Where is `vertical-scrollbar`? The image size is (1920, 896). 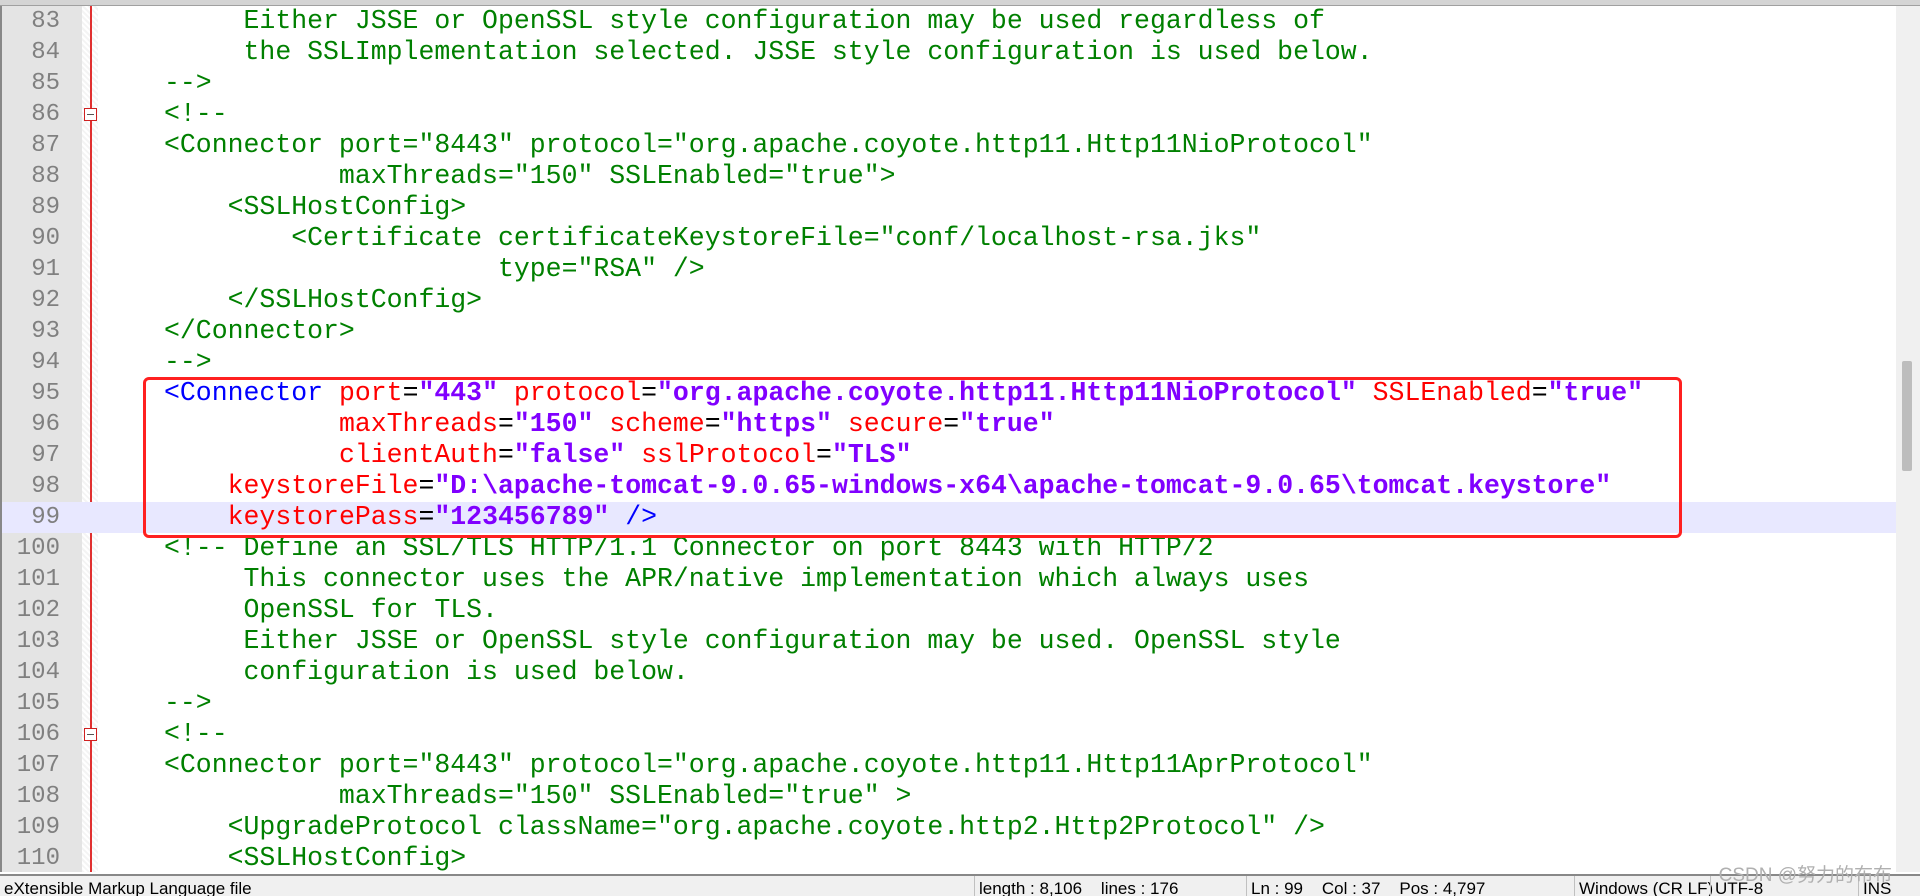 vertical-scrollbar is located at coordinates (1908, 439).